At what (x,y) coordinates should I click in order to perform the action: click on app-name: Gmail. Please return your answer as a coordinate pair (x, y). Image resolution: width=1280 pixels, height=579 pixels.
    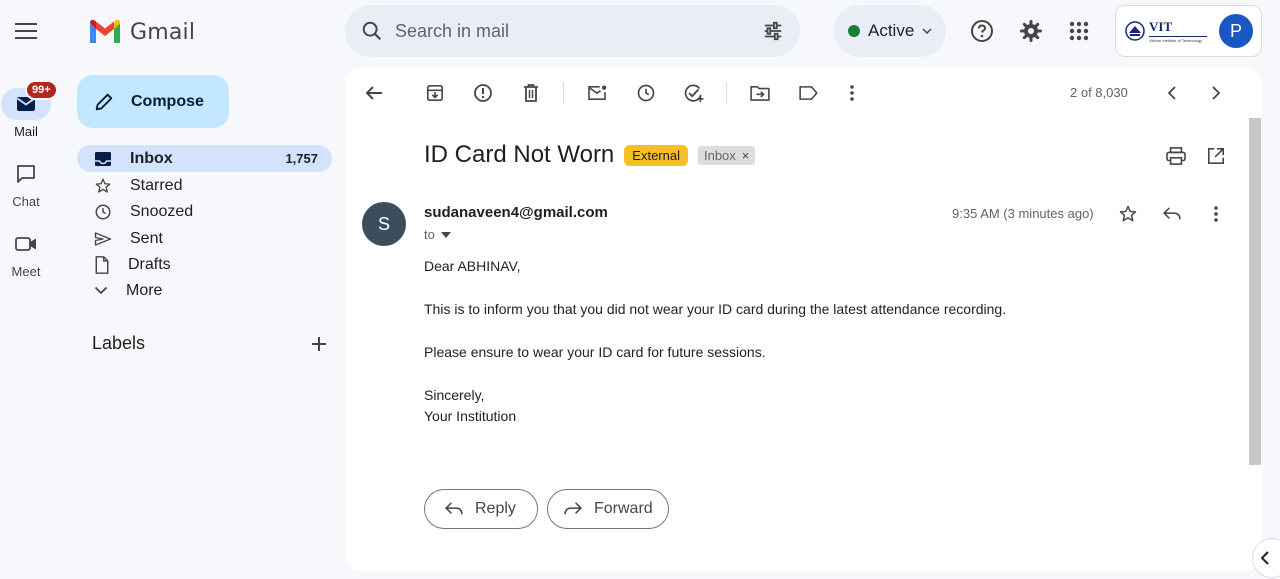
    Looking at the image, I should click on (163, 32).